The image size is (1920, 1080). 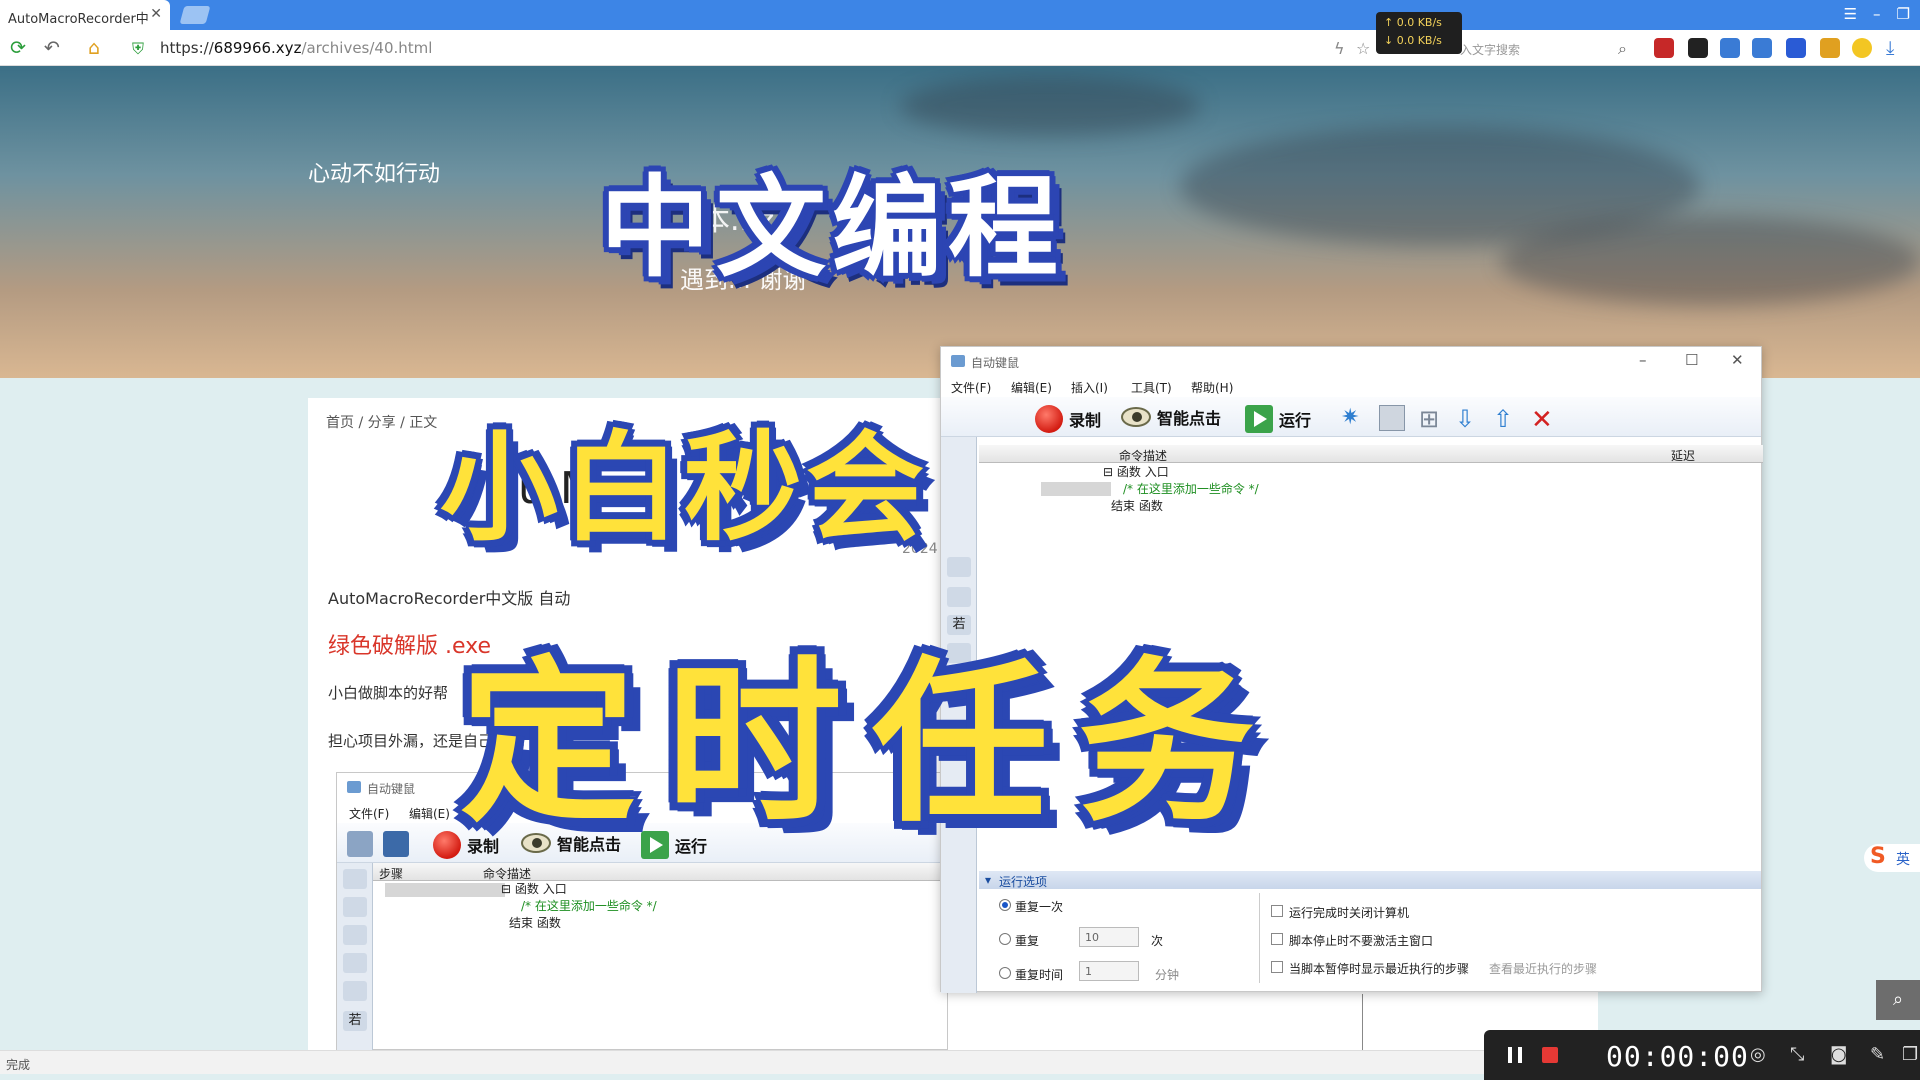 I want to click on url-field: https://689966.xyz/archives/40.html, so click(x=296, y=48).